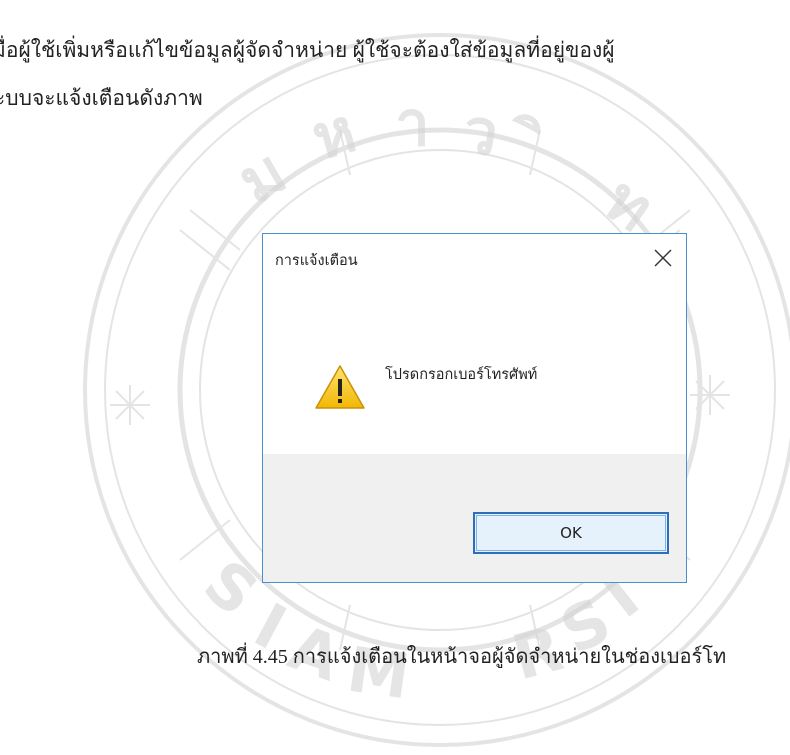 Image resolution: width=790 pixels, height=755 pixels. What do you see at coordinates (480, 132) in the screenshot?
I see `svg-text: ว` at bounding box center [480, 132].